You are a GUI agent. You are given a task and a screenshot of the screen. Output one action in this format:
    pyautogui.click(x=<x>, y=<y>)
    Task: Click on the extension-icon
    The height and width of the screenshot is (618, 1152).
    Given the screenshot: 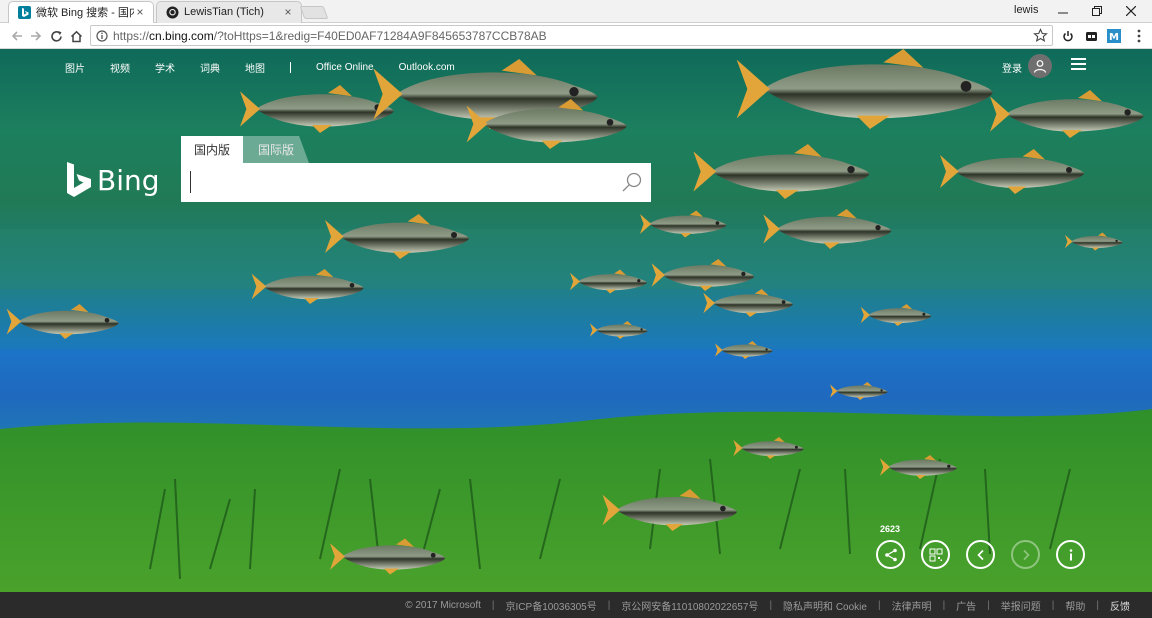 What is the action you would take?
    pyautogui.click(x=1091, y=36)
    